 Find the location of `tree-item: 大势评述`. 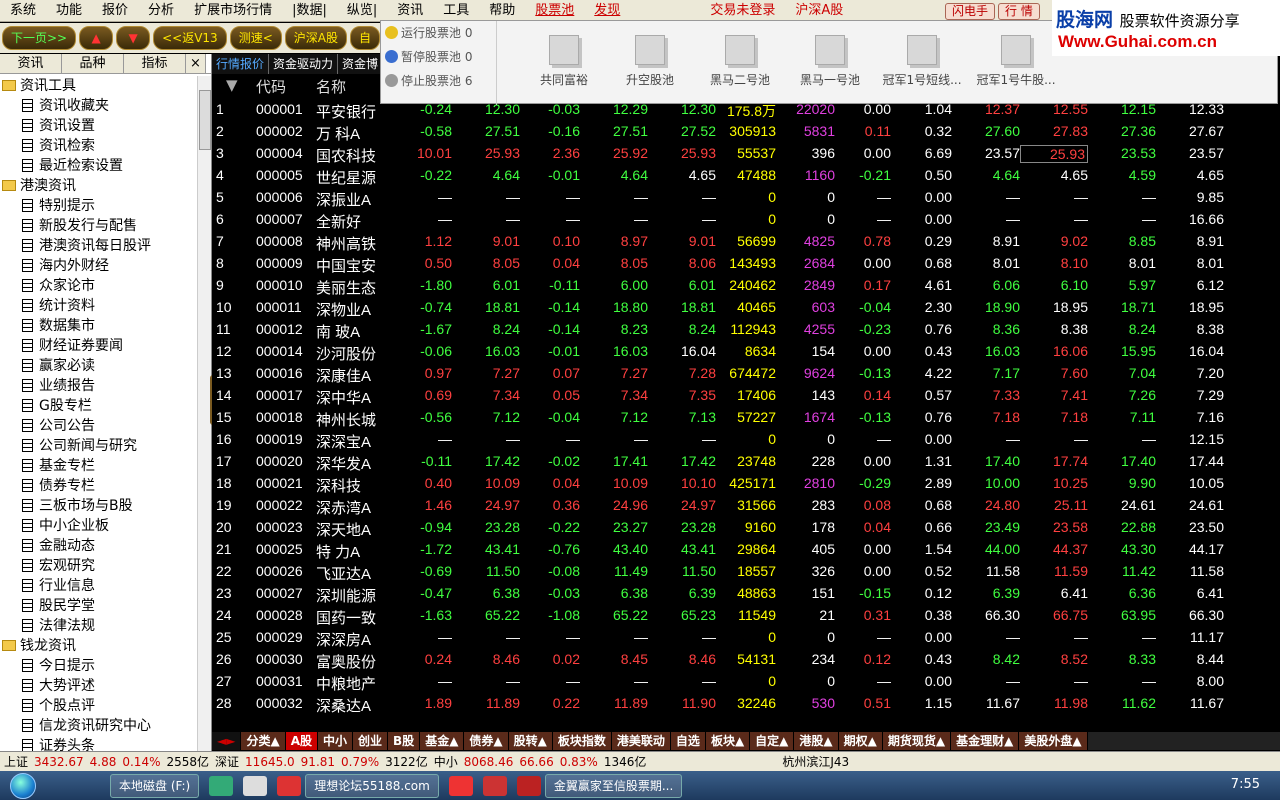

tree-item: 大势评述 is located at coordinates (98, 686).